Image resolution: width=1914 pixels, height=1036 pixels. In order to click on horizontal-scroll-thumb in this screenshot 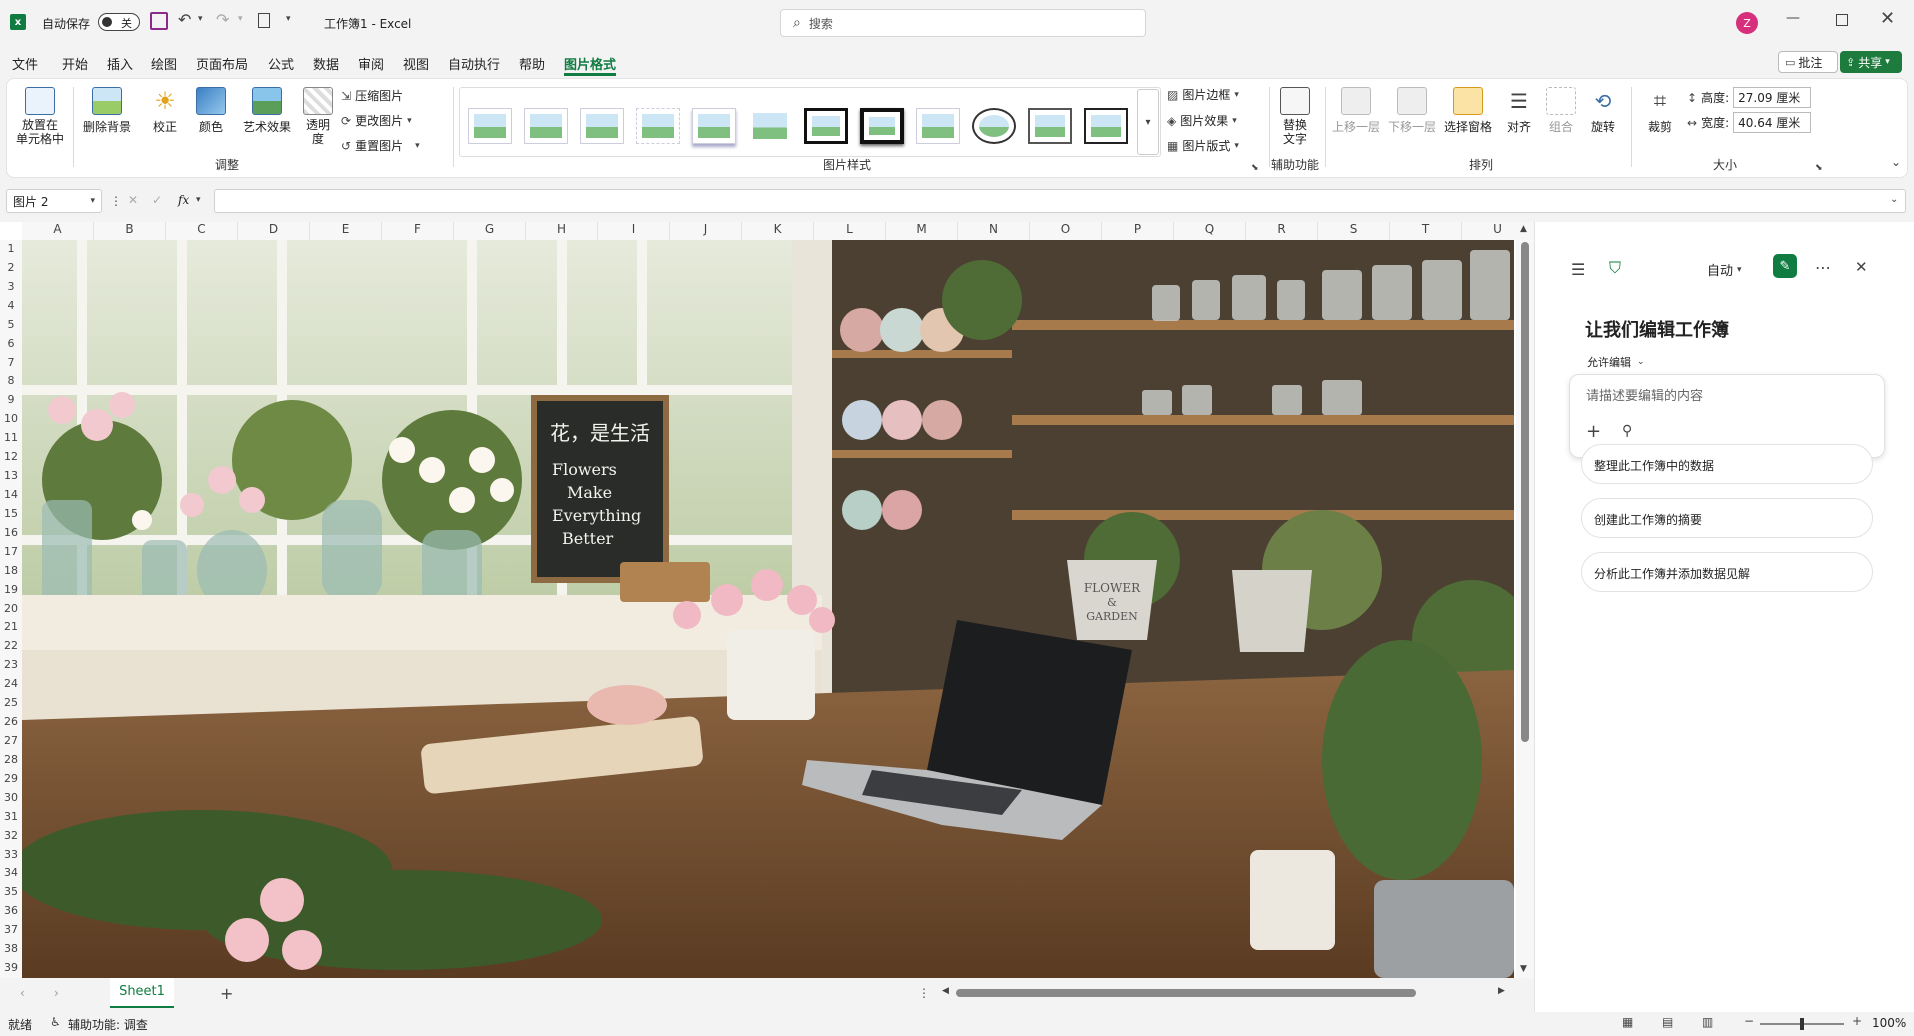, I will do `click(1186, 993)`.